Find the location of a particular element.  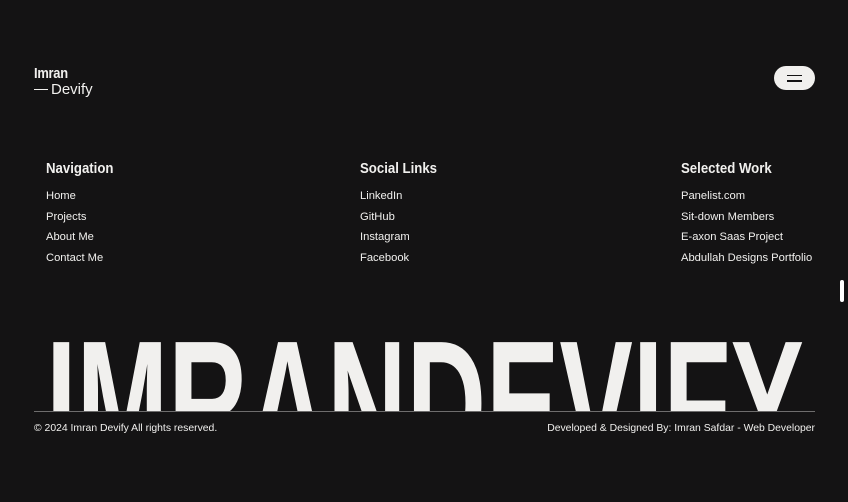

selected-work-heading: Selected Work is located at coordinates (726, 168).